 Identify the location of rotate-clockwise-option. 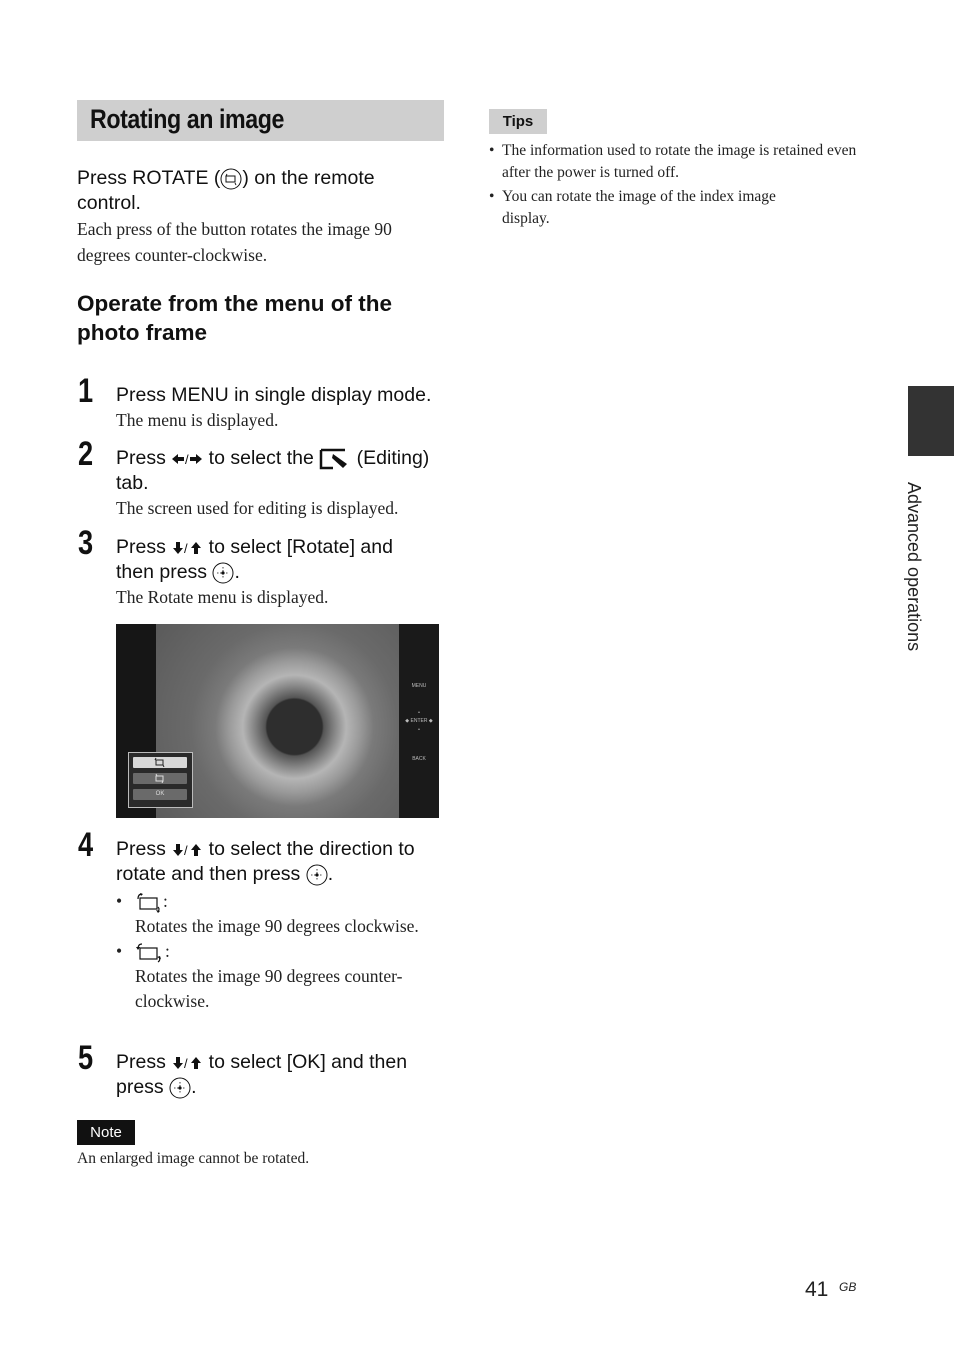
(160, 762).